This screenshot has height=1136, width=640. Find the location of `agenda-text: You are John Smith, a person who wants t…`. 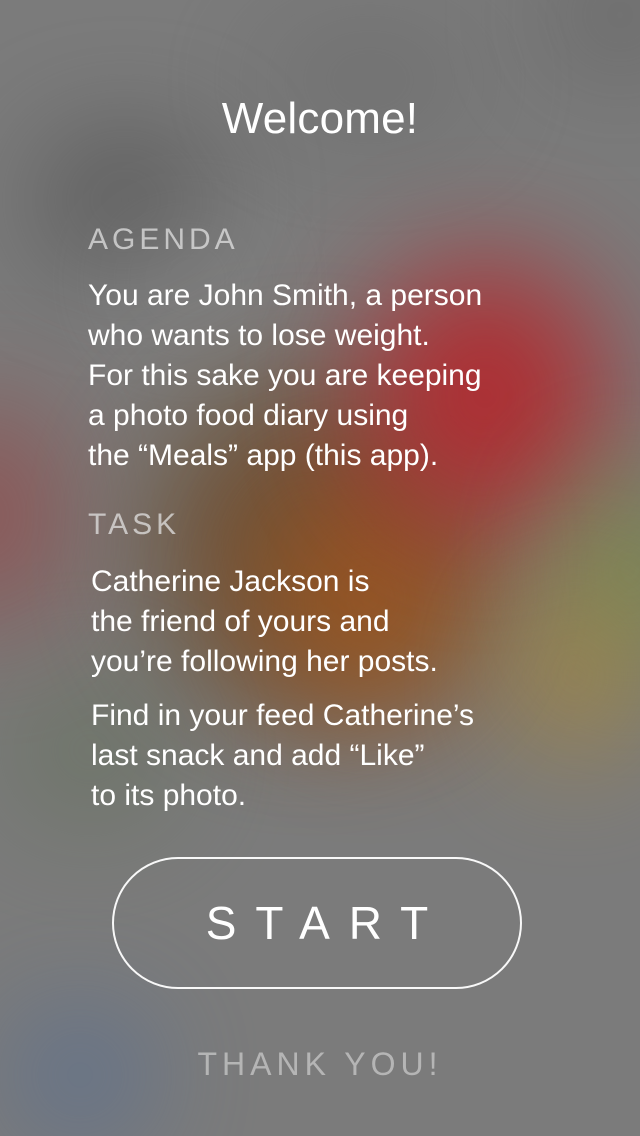

agenda-text: You are John Smith, a person who wants t… is located at coordinates (285, 375).